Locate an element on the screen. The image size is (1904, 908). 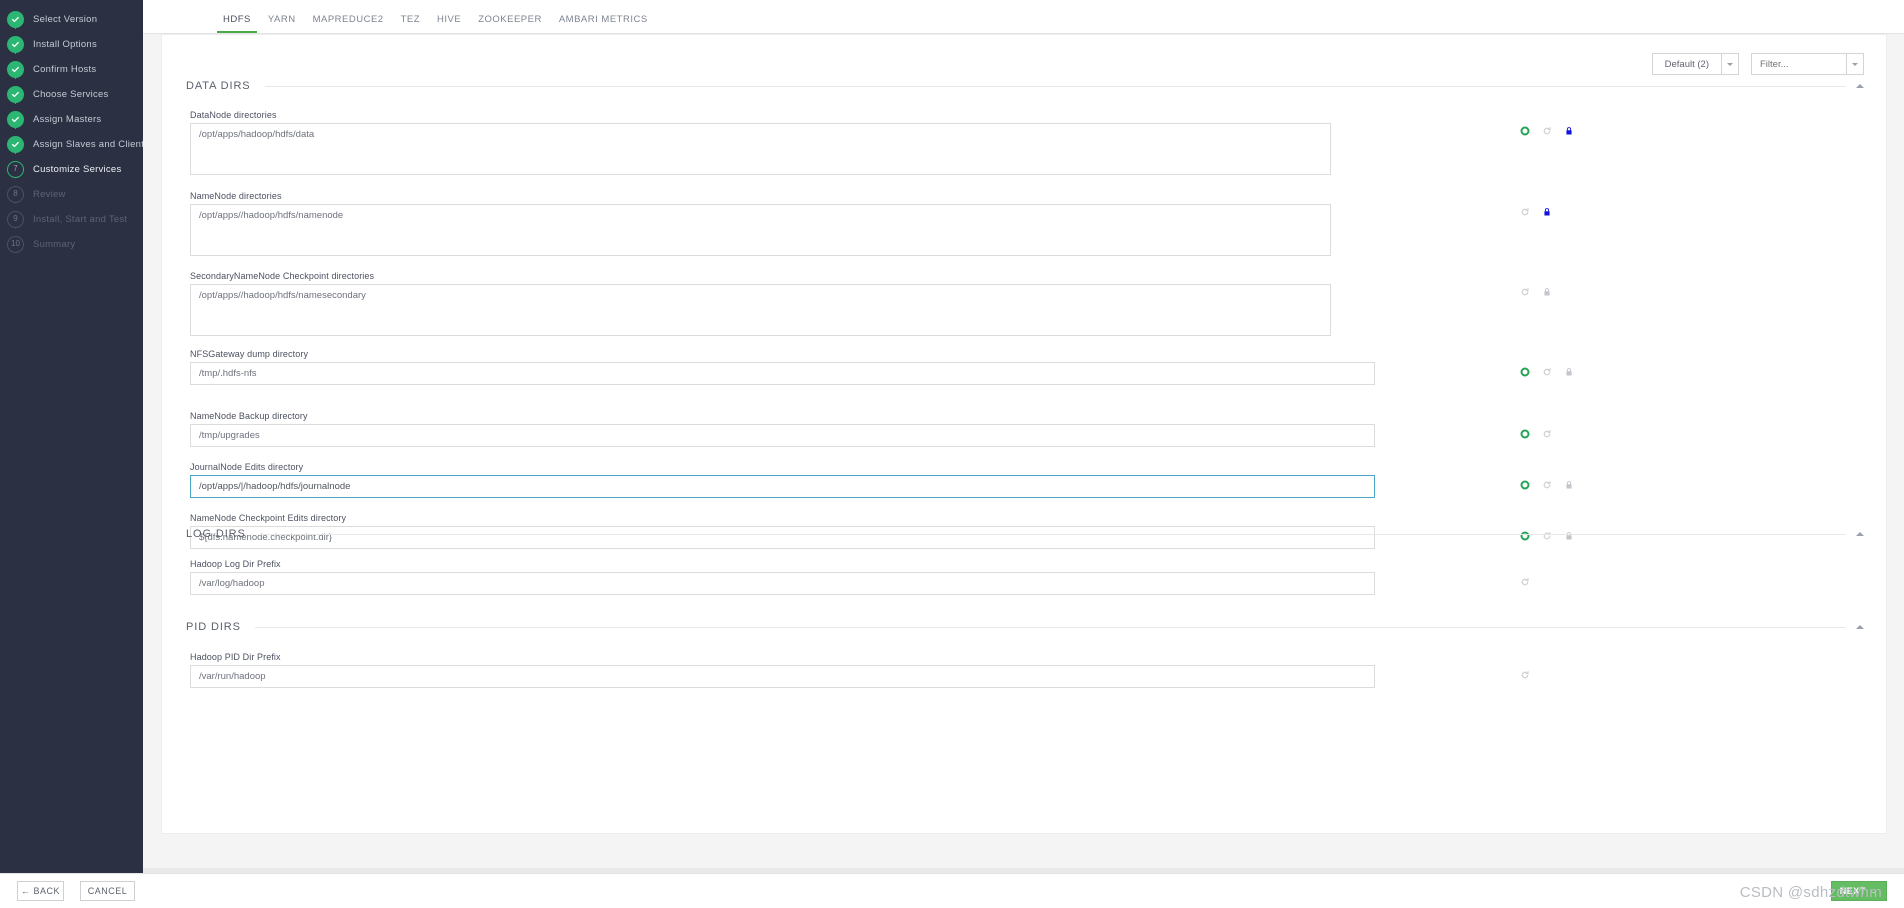
config-group-label: Default (2) is located at coordinates (1686, 64).